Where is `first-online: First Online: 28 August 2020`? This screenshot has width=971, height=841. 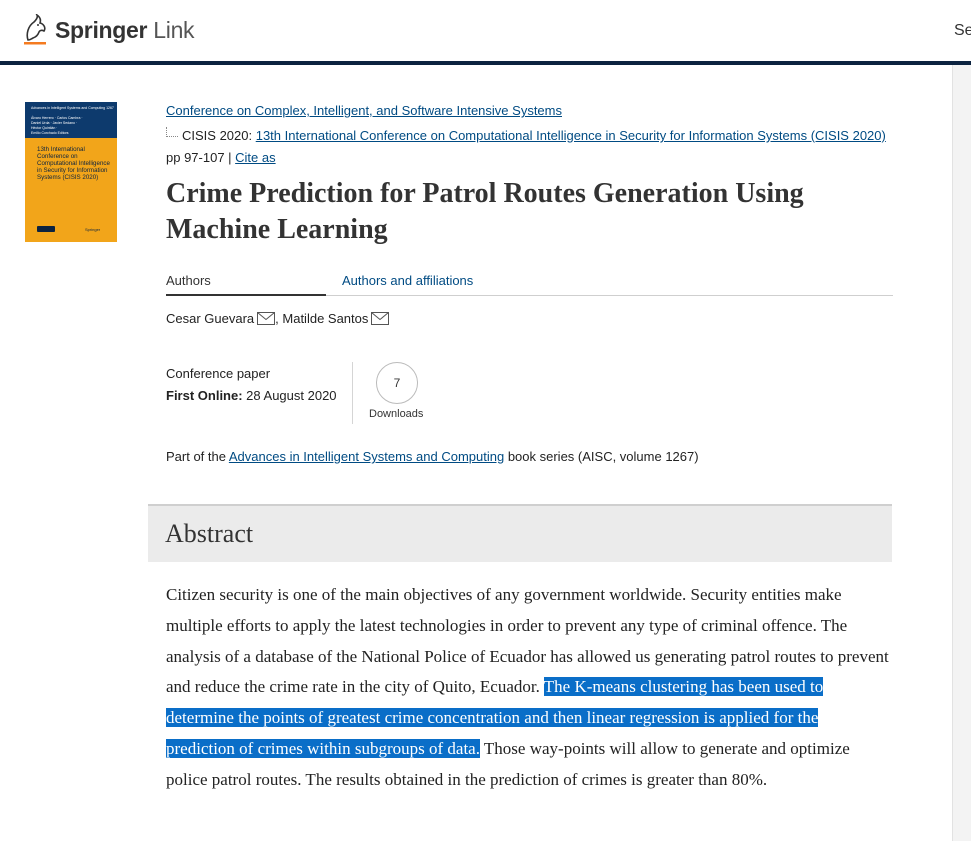
first-online: First Online: 28 August 2020 is located at coordinates (251, 395).